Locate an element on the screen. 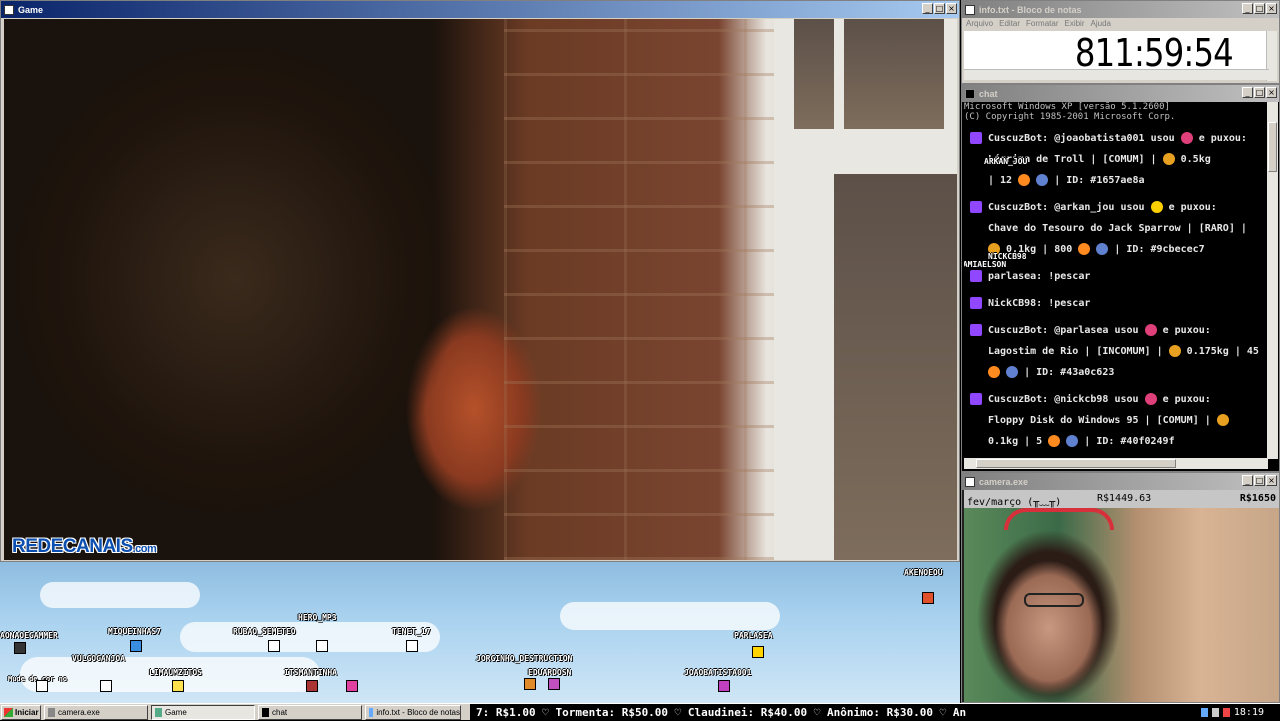 The image size is (1280, 721). chat-author: CuscuzBot: is located at coordinates (1018, 138).